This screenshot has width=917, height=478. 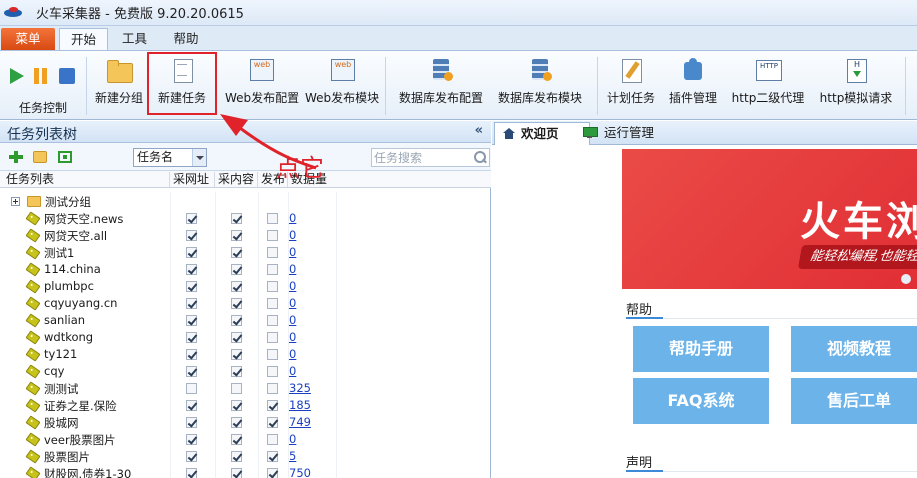 What do you see at coordinates (423, 157) in the screenshot?
I see `task-search-input` at bounding box center [423, 157].